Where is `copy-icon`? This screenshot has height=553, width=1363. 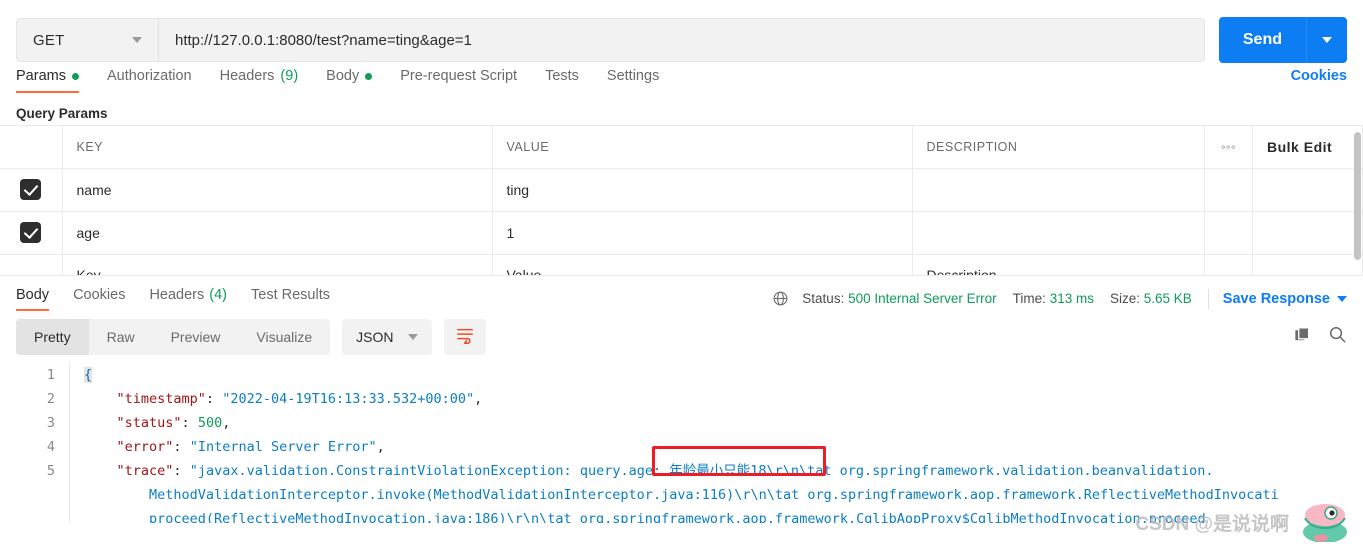 copy-icon is located at coordinates (1302, 337).